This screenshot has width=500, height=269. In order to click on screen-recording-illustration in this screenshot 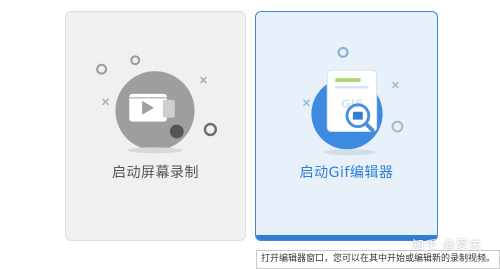, I will do `click(157, 104)`.